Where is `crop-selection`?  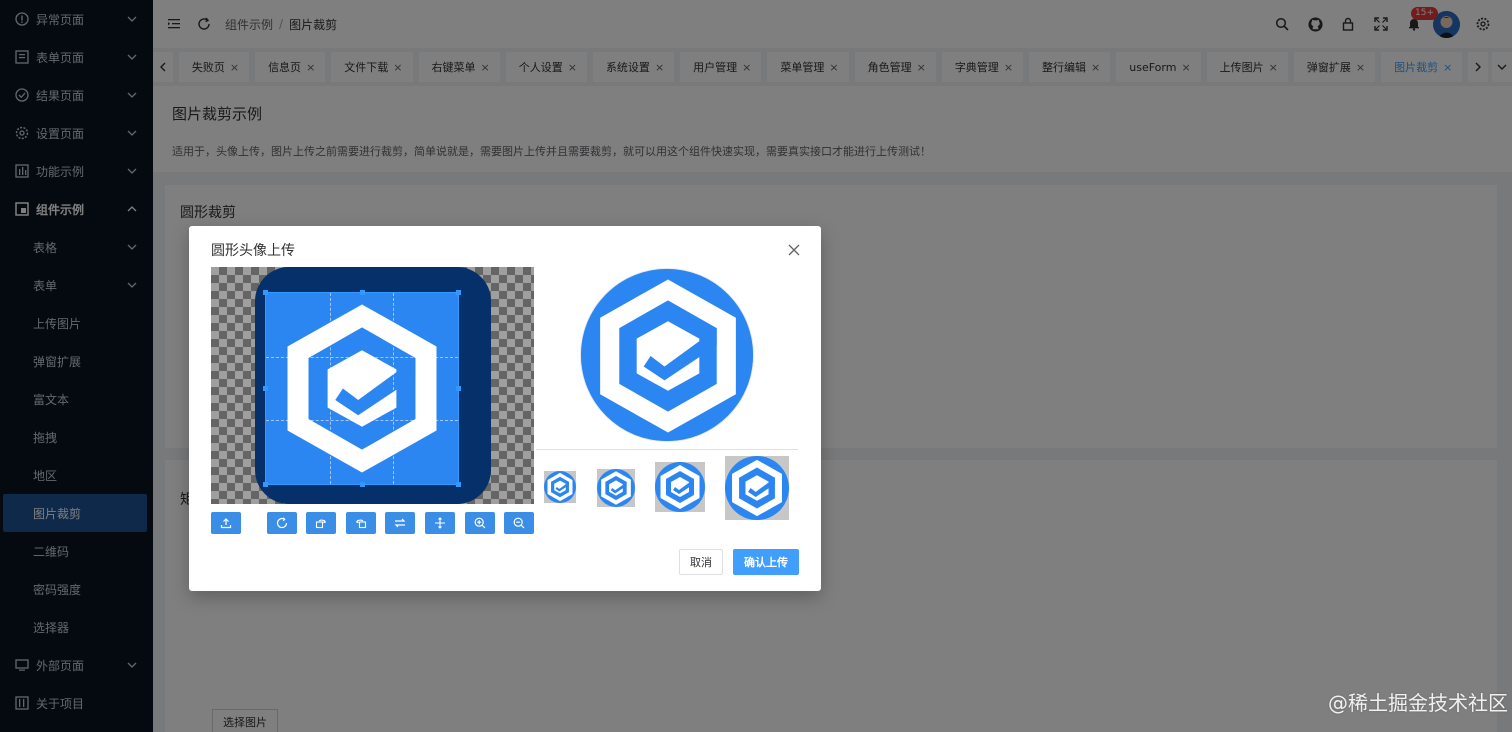
crop-selection is located at coordinates (362, 388).